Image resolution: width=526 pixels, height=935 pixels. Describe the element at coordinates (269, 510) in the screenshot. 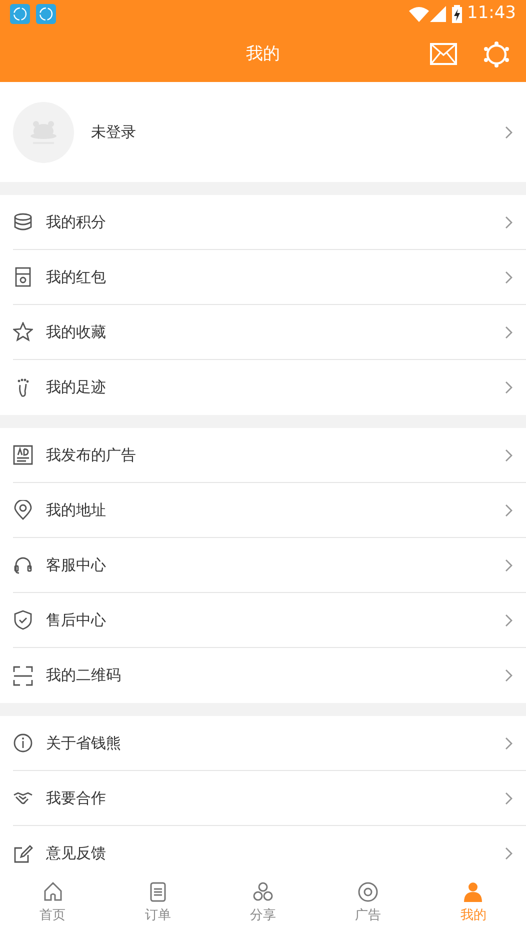

I see `menu-item: 我的地址` at that location.